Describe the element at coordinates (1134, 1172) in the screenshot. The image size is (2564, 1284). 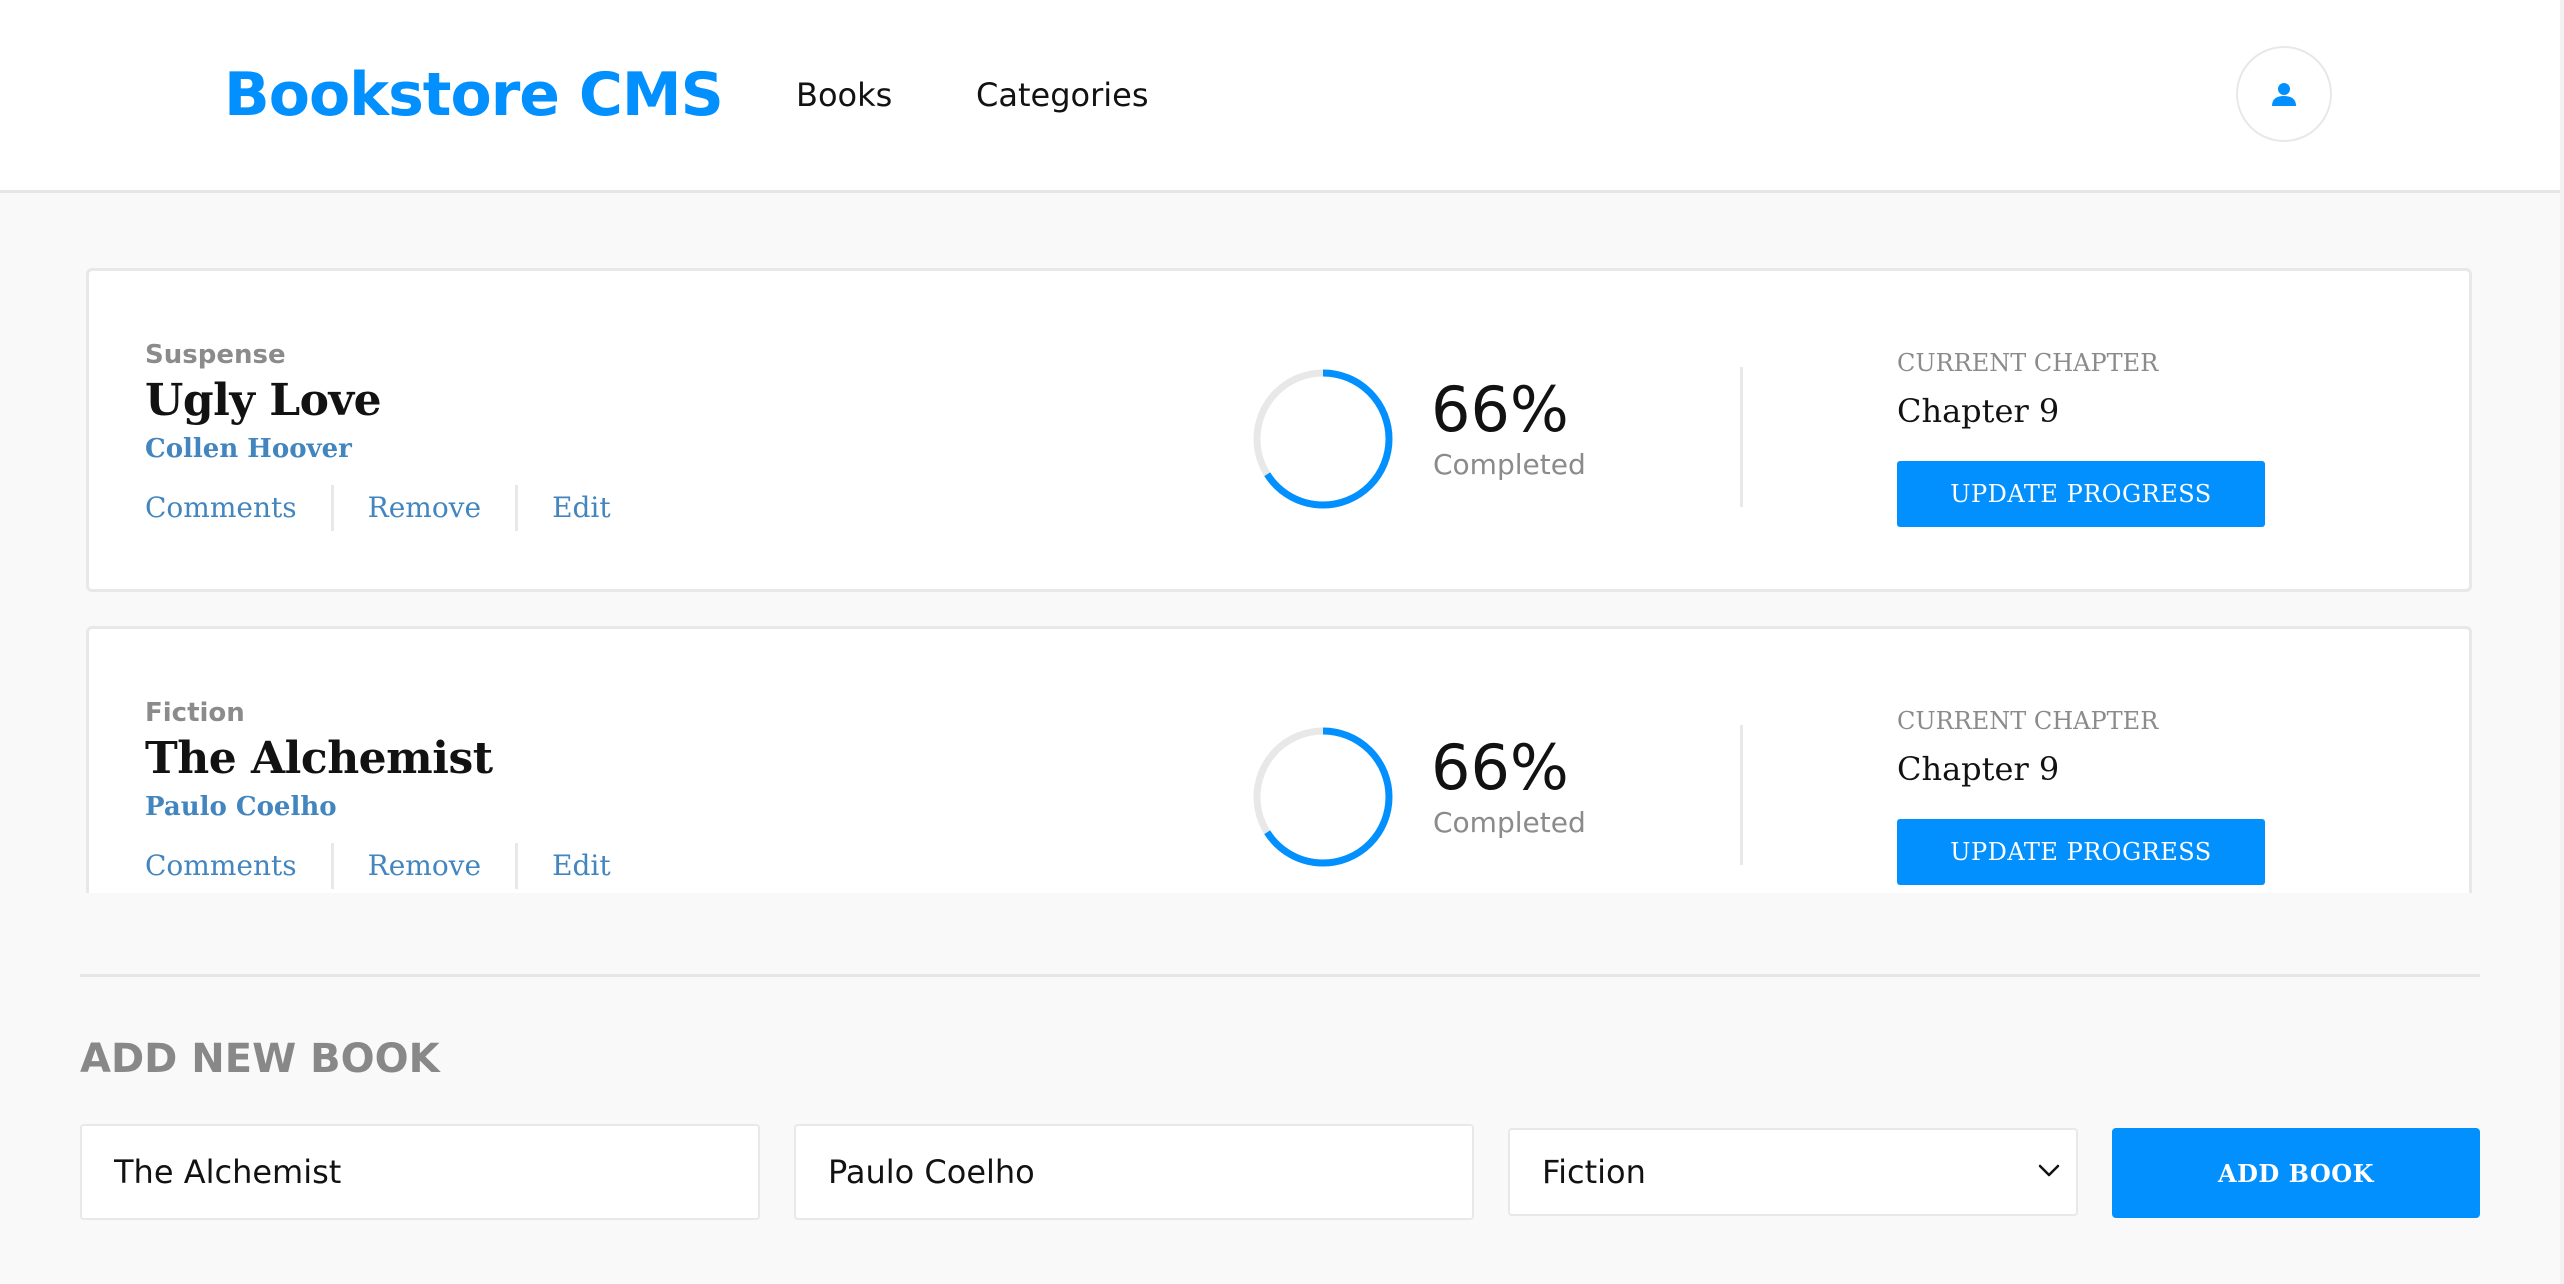
I see `book-author-input` at that location.